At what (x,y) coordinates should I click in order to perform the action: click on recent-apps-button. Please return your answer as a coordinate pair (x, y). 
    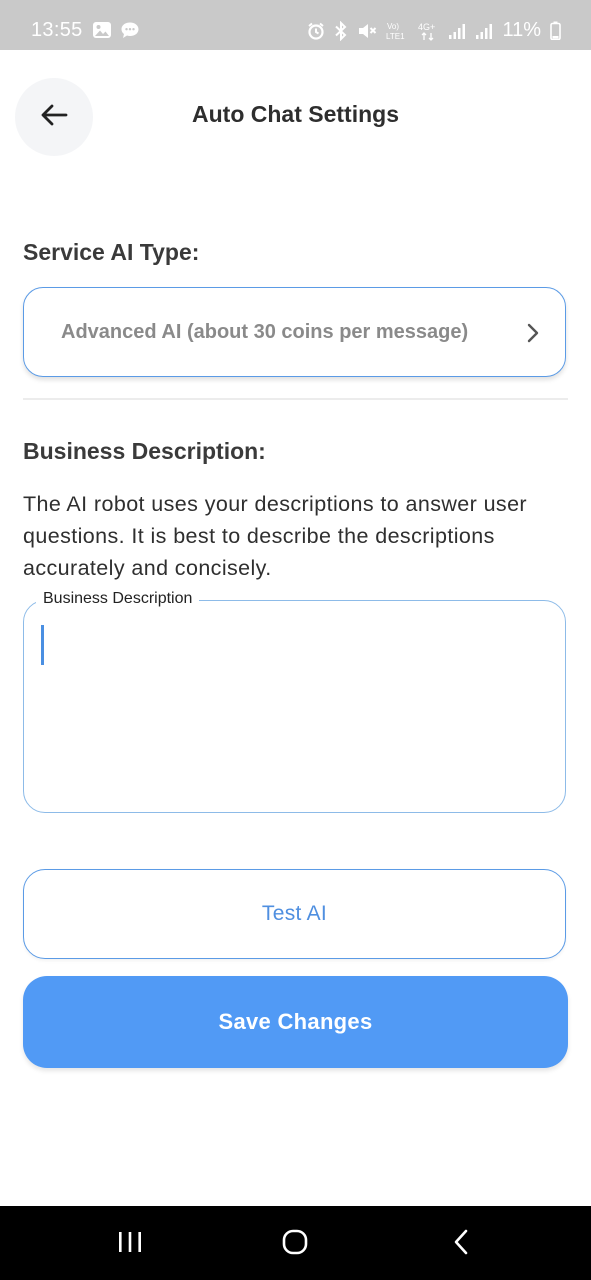
    Looking at the image, I should click on (130, 1244).